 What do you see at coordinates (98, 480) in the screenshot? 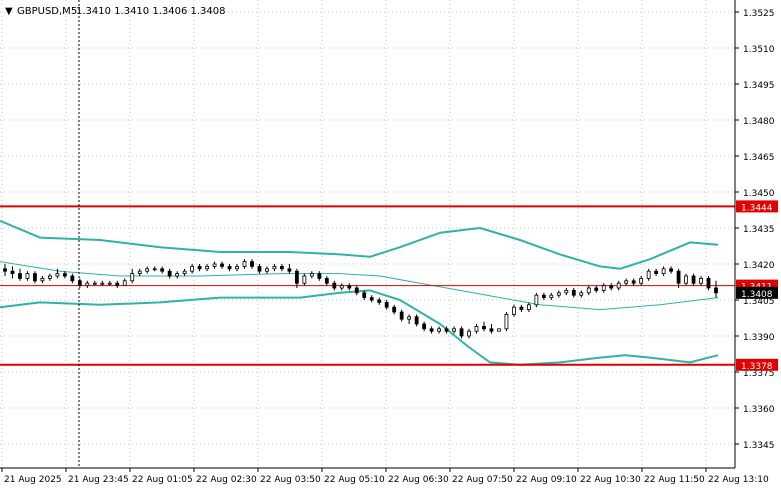
I see `time-axis-label: 21 Aug 23:45` at bounding box center [98, 480].